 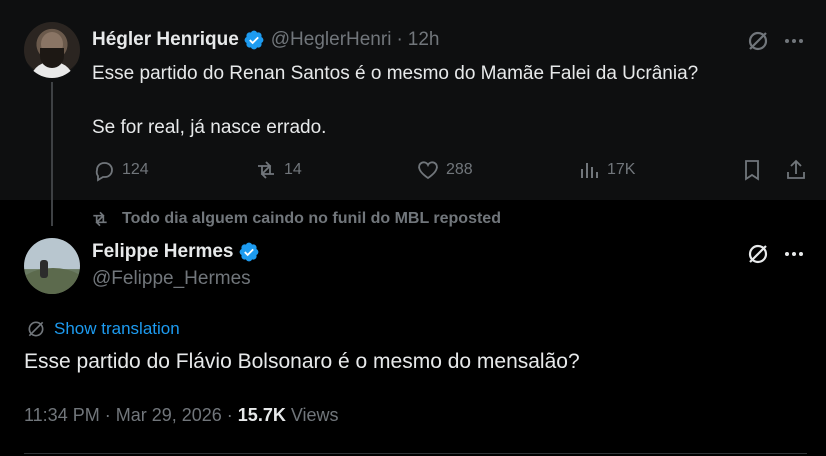 I want to click on show-translation-link: Show translation, so click(x=103, y=329).